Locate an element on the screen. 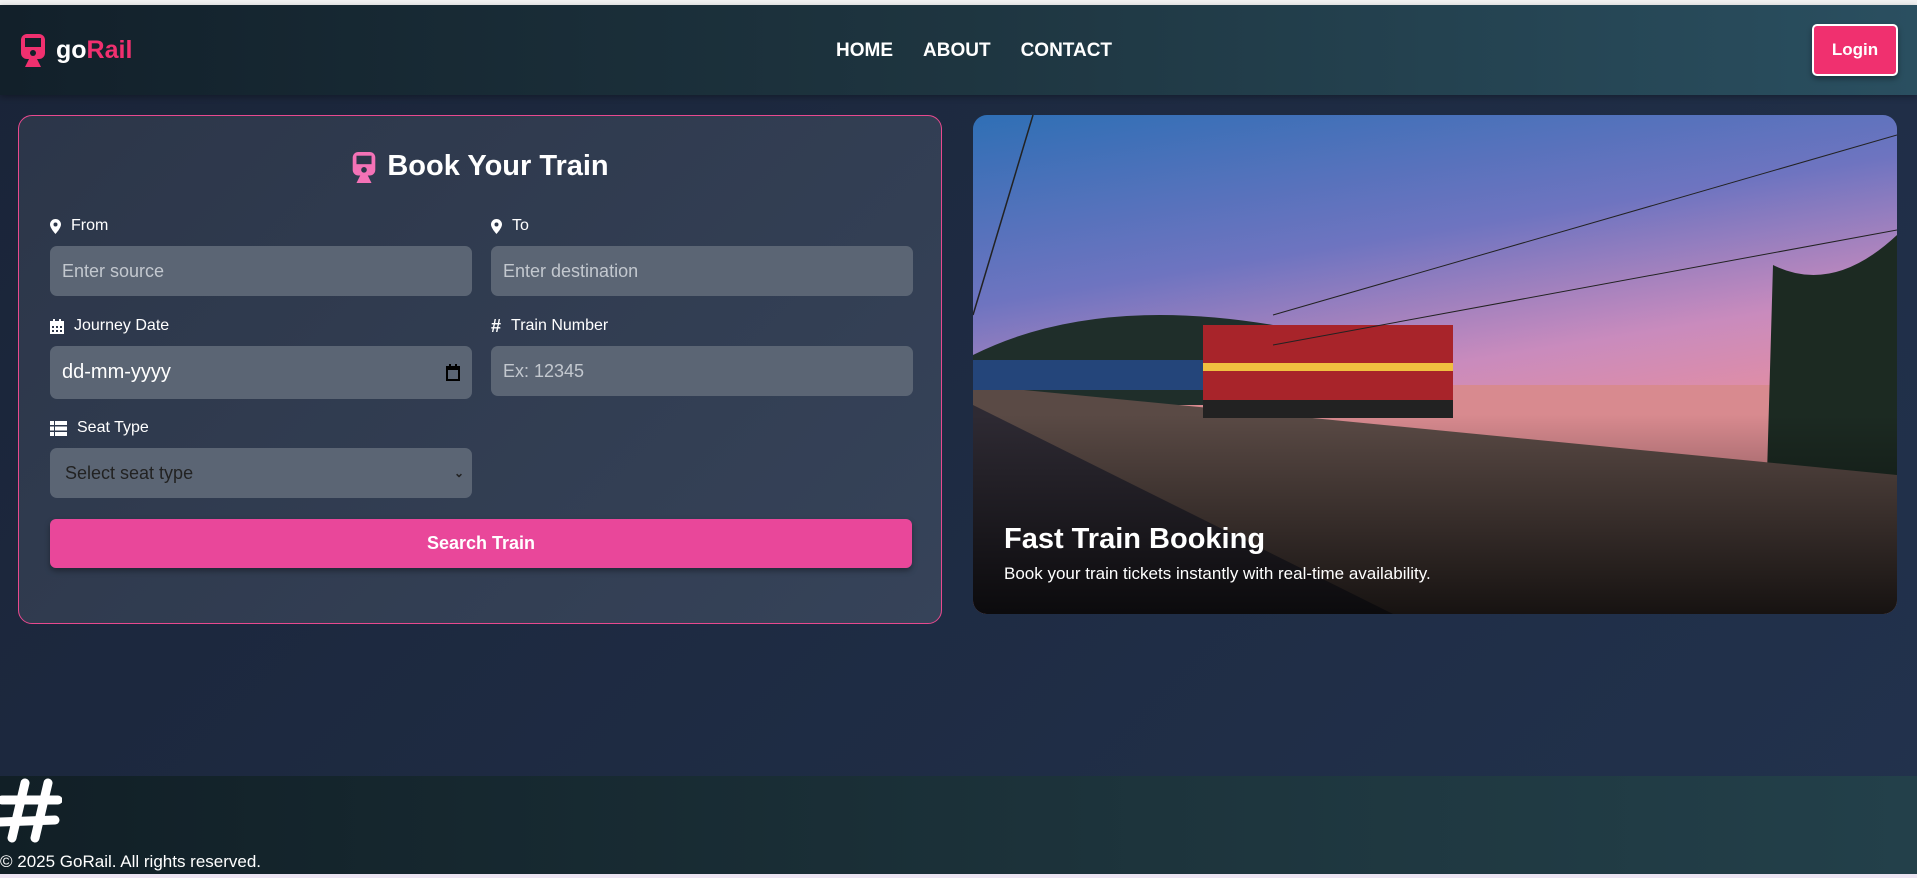  to-field: To is located at coordinates (702, 256).